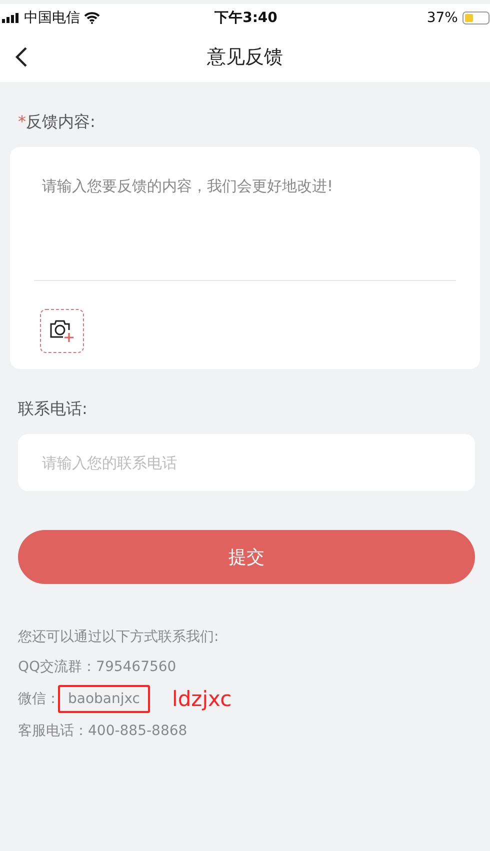  What do you see at coordinates (246, 557) in the screenshot?
I see `submit-button: 提交` at bounding box center [246, 557].